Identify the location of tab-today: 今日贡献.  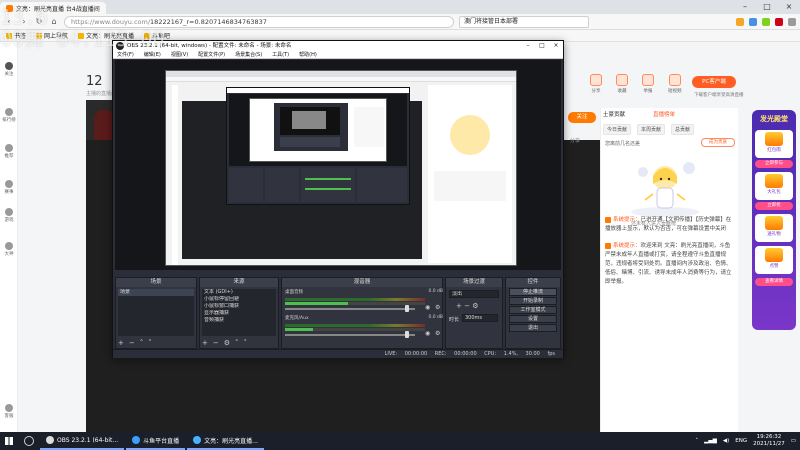
(617, 129).